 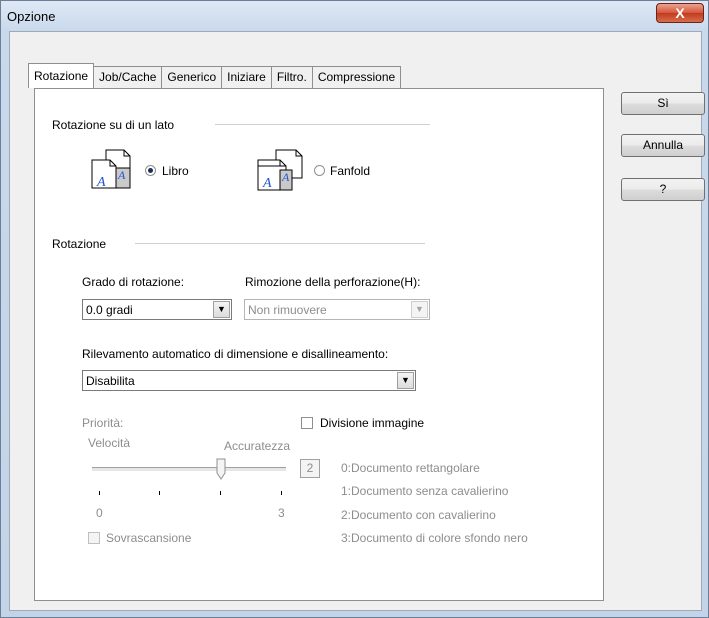 What do you see at coordinates (128, 77) in the screenshot?
I see `tab-job-cache: Job/Cache` at bounding box center [128, 77].